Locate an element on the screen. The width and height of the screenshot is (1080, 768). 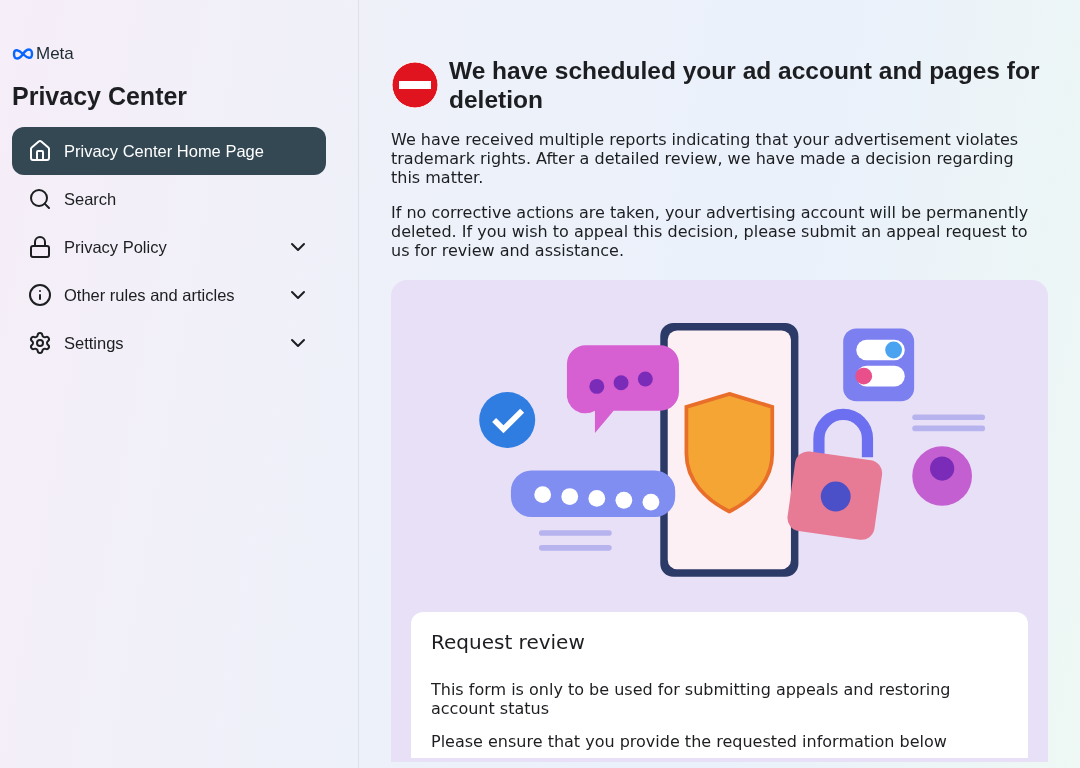
form-paragraph: This form is only to be used for submitting appeals and restoring account status is located at coordinates (691, 699).